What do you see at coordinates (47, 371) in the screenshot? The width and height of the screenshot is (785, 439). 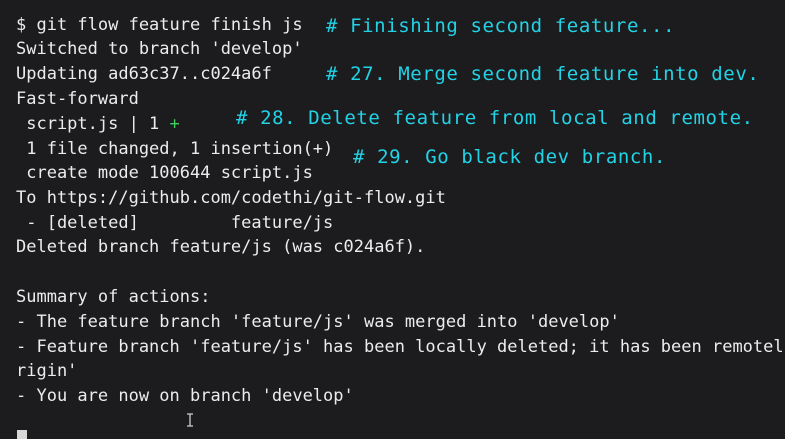 I see `output-line: rigin'` at bounding box center [47, 371].